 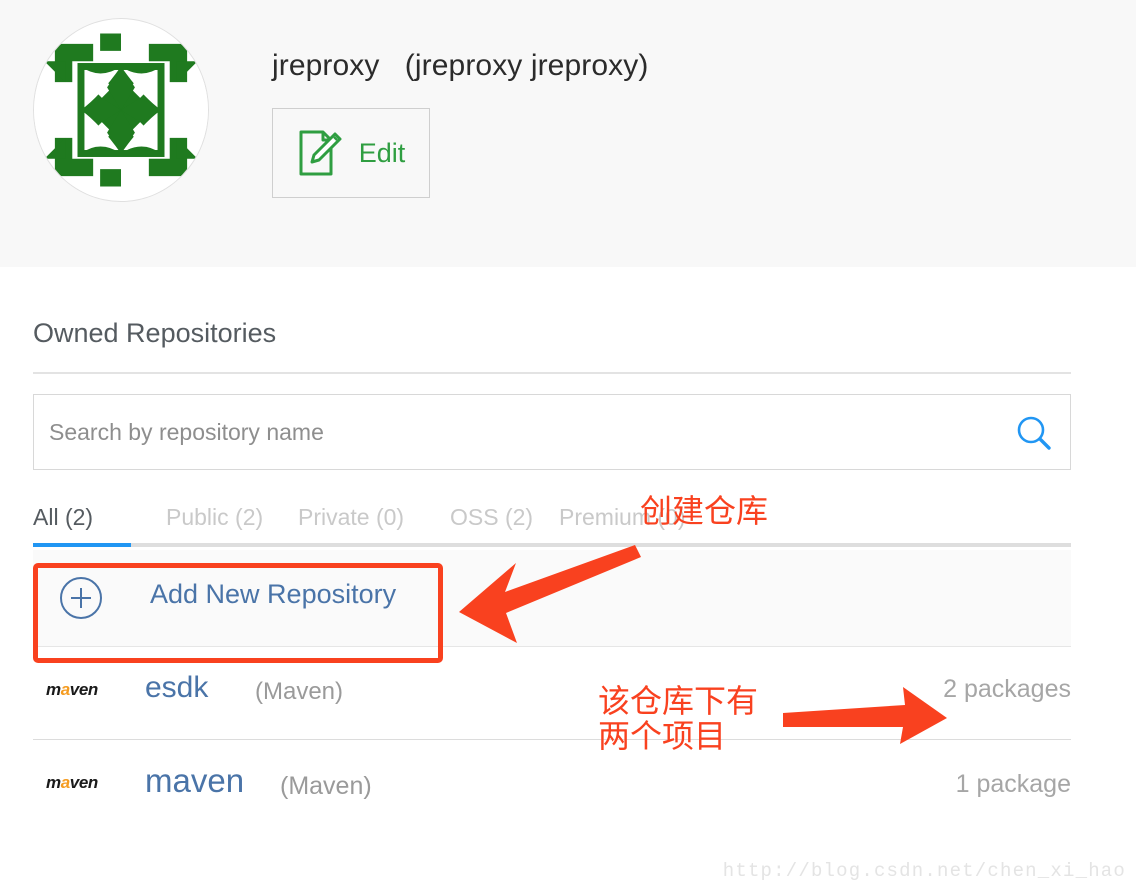 I want to click on watermark: http://blog.csdn.net/chen_xi_hao, so click(x=924, y=871).